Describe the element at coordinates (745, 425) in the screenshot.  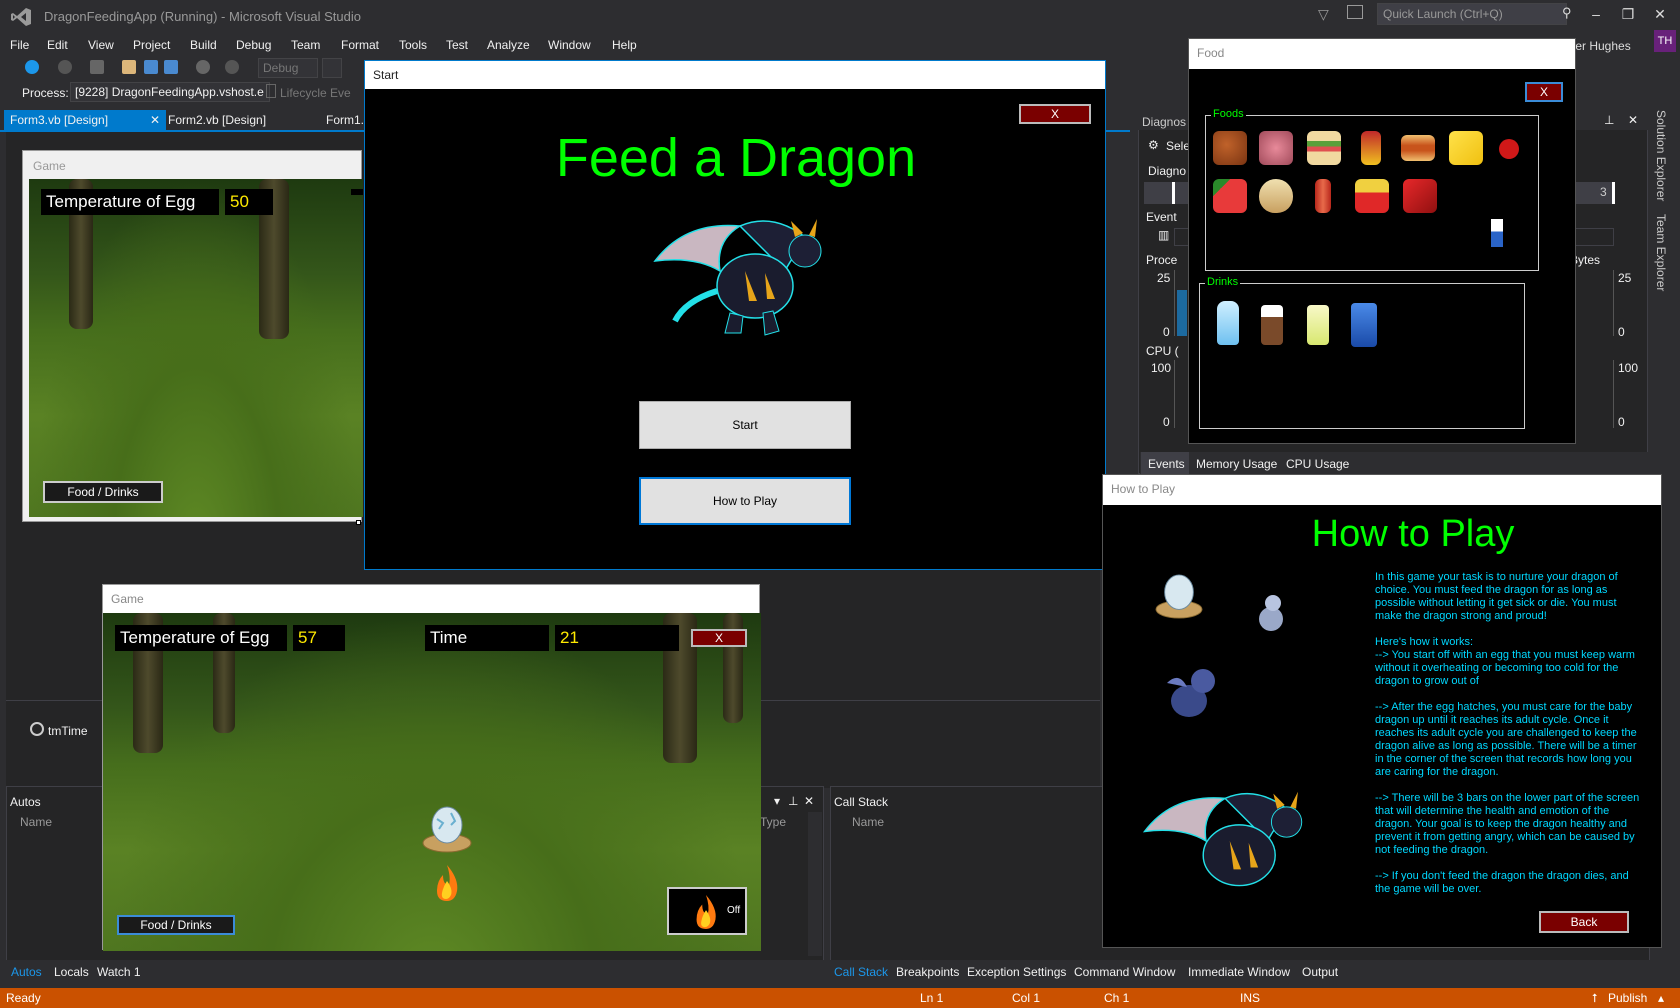
I see `start-button: Start` at that location.